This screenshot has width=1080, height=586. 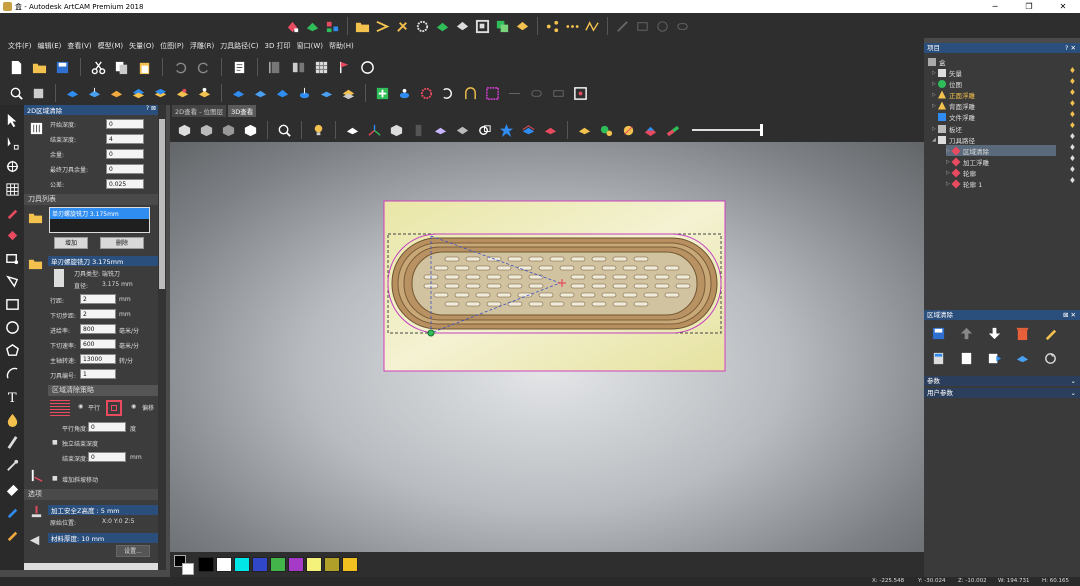 What do you see at coordinates (35, 217) in the screenshot?
I see `tool-folder-icon` at bounding box center [35, 217].